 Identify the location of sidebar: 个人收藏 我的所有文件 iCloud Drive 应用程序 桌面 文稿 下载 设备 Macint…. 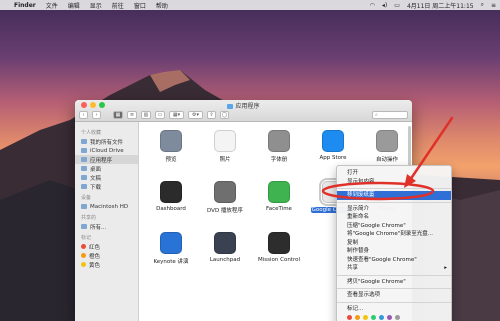
(107, 221).